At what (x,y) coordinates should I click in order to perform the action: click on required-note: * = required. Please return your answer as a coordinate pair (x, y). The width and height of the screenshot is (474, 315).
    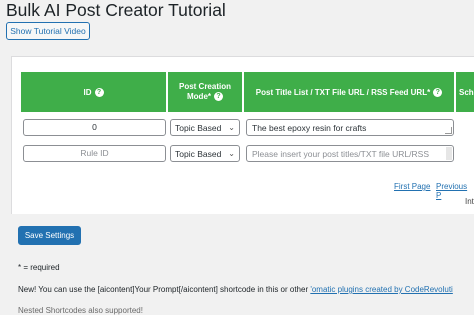
    Looking at the image, I should click on (39, 267).